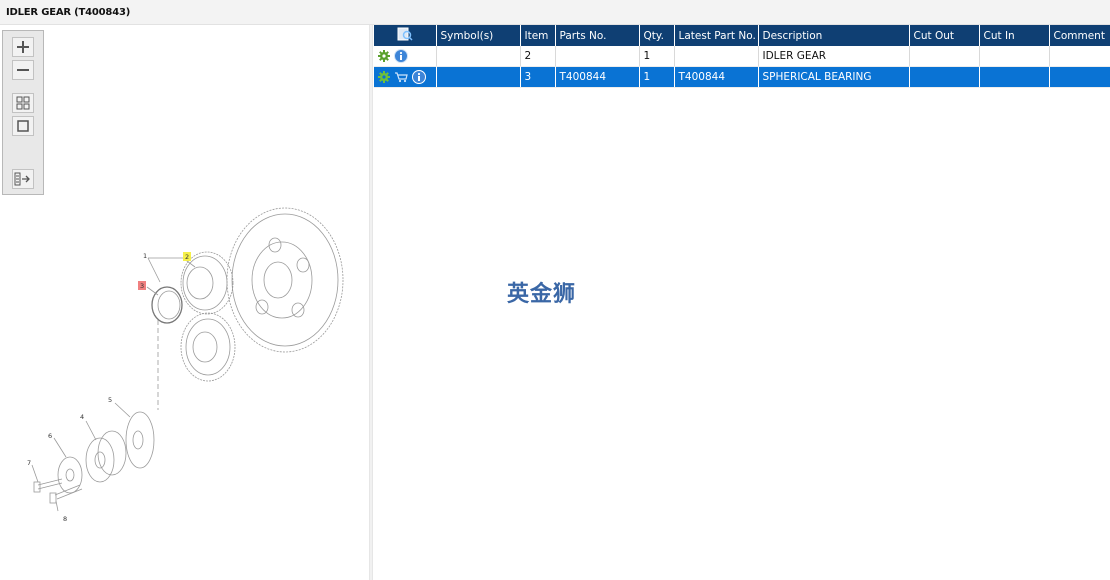  I want to click on callout-6: 6, so click(50, 436).